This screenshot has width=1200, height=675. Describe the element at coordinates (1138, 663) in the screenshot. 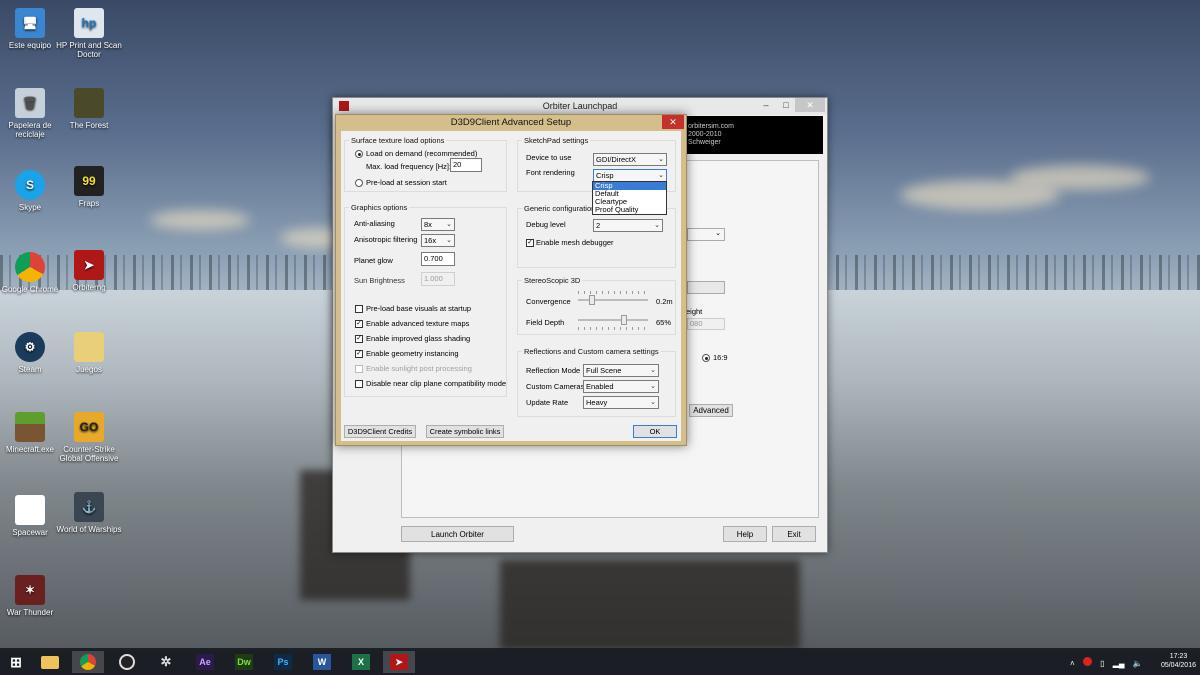

I see `volume-icon: 🔈` at that location.